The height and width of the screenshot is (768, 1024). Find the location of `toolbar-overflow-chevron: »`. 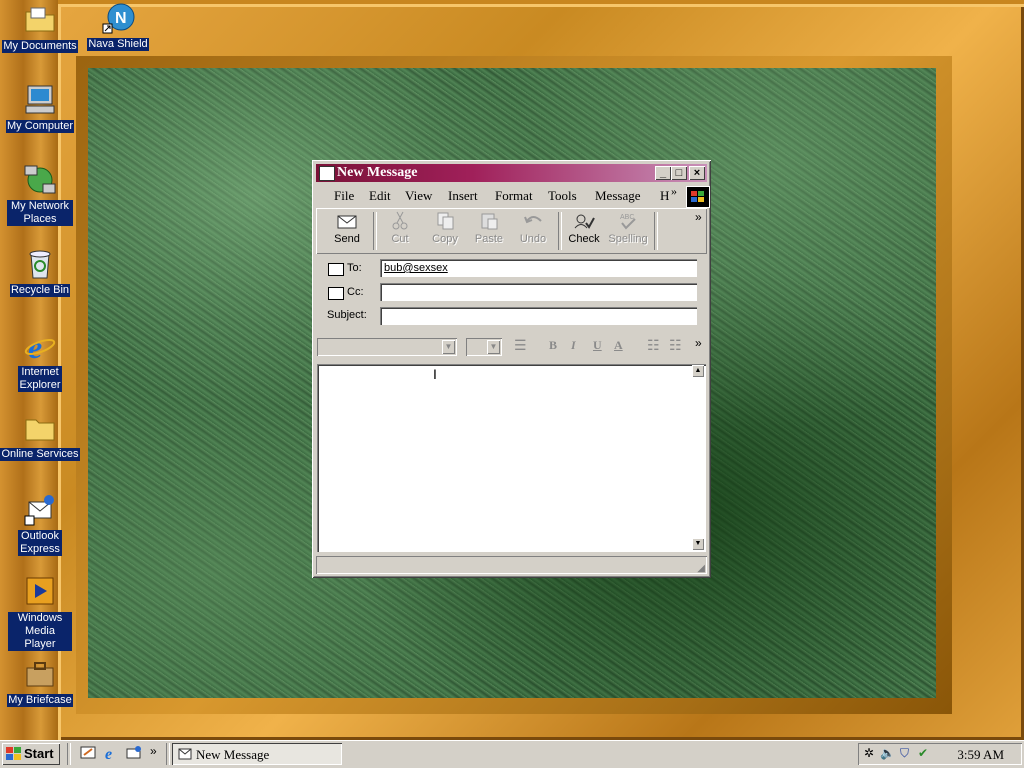

toolbar-overflow-chevron: » is located at coordinates (698, 217).